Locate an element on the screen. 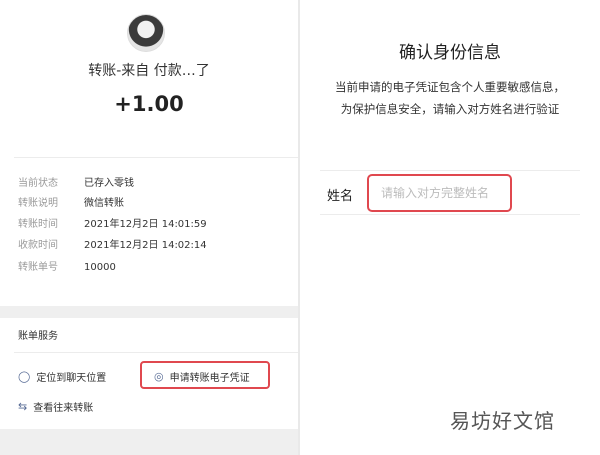  detail-value: 已存入零钱 is located at coordinates (109, 183).